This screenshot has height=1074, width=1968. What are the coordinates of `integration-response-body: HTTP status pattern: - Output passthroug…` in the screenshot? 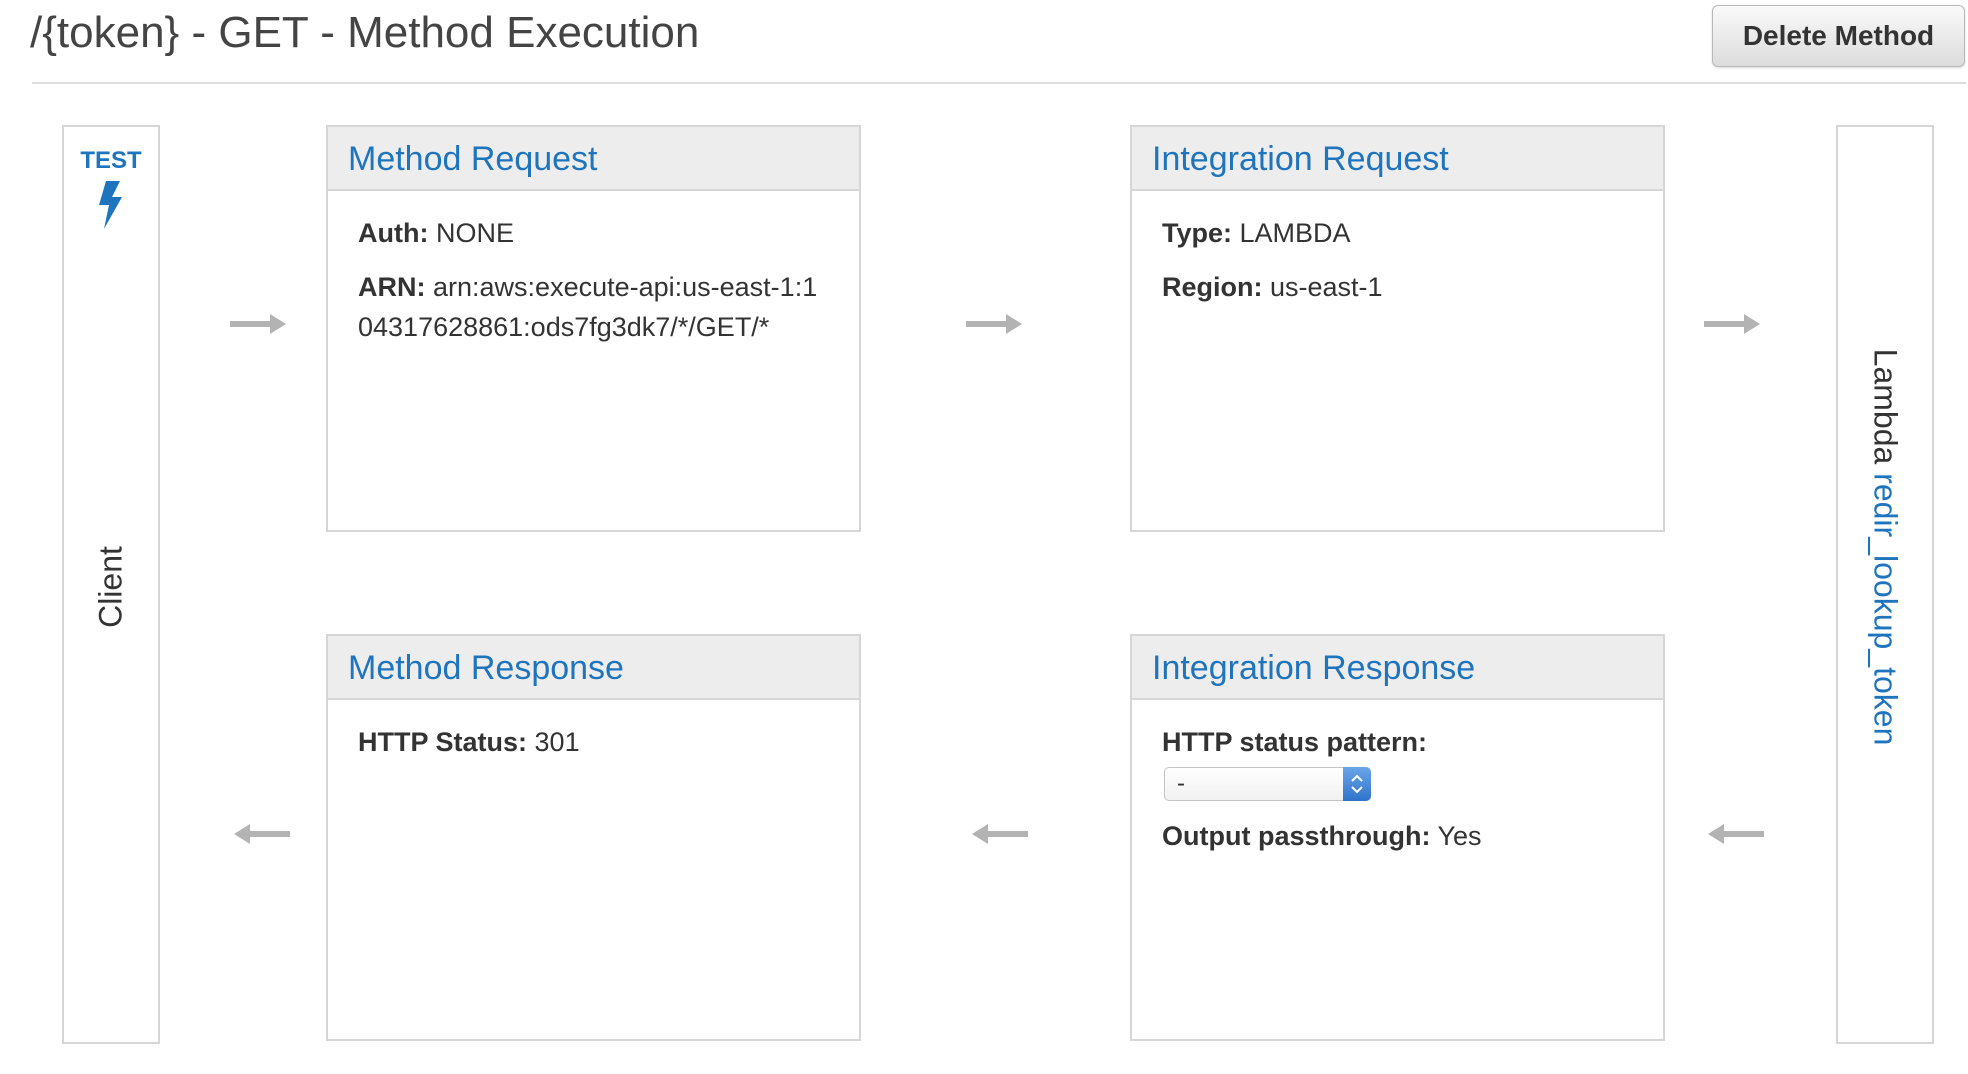 It's located at (1397, 778).